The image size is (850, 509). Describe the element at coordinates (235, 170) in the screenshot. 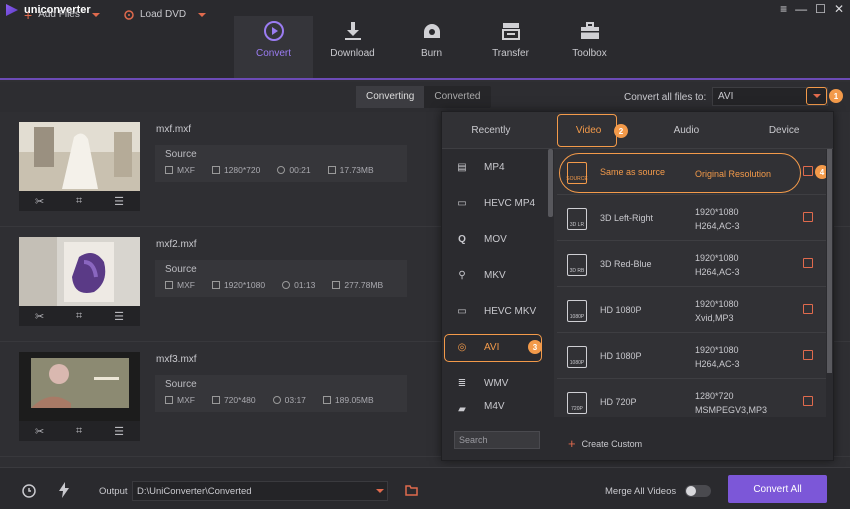

I see `resolution-meta: 1280*720` at that location.